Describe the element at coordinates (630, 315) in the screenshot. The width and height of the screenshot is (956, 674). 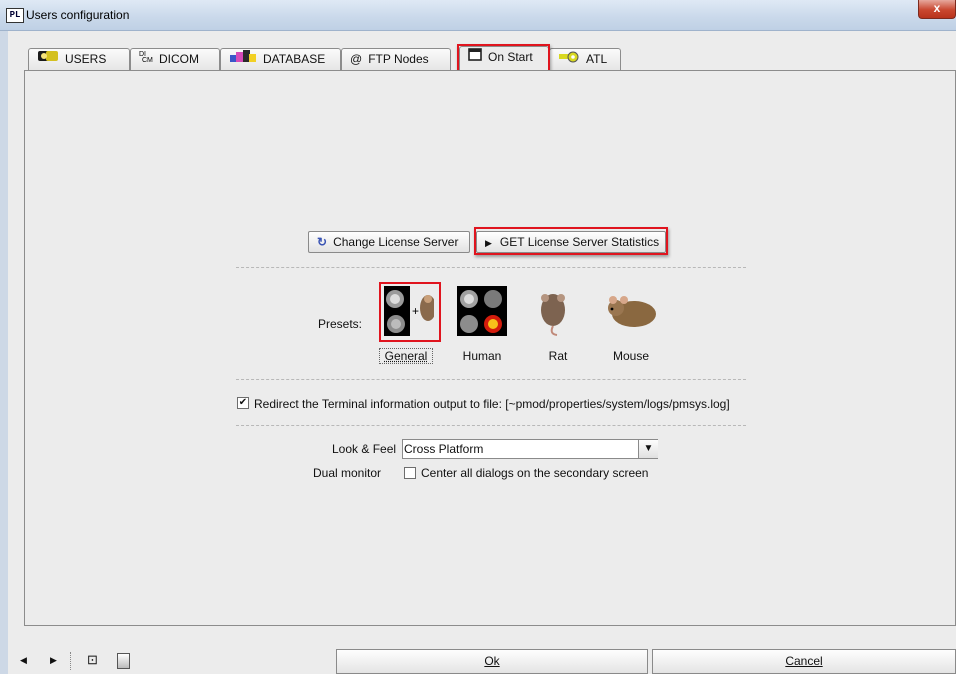
I see `mouse-preset-icon` at that location.